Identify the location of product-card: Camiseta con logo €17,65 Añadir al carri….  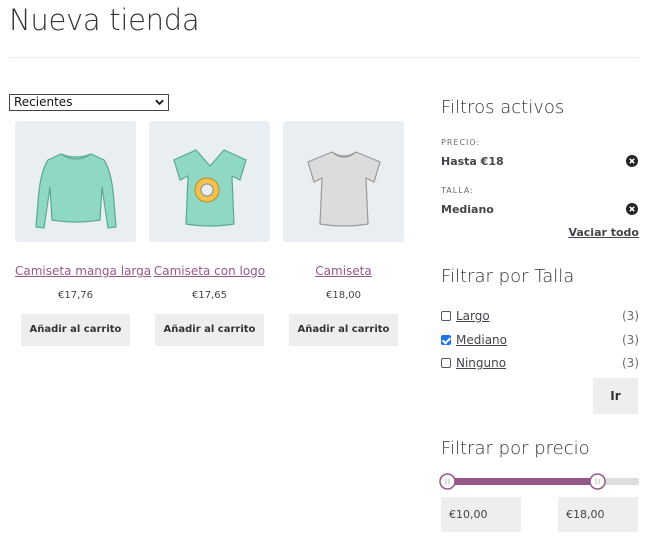
(209, 233).